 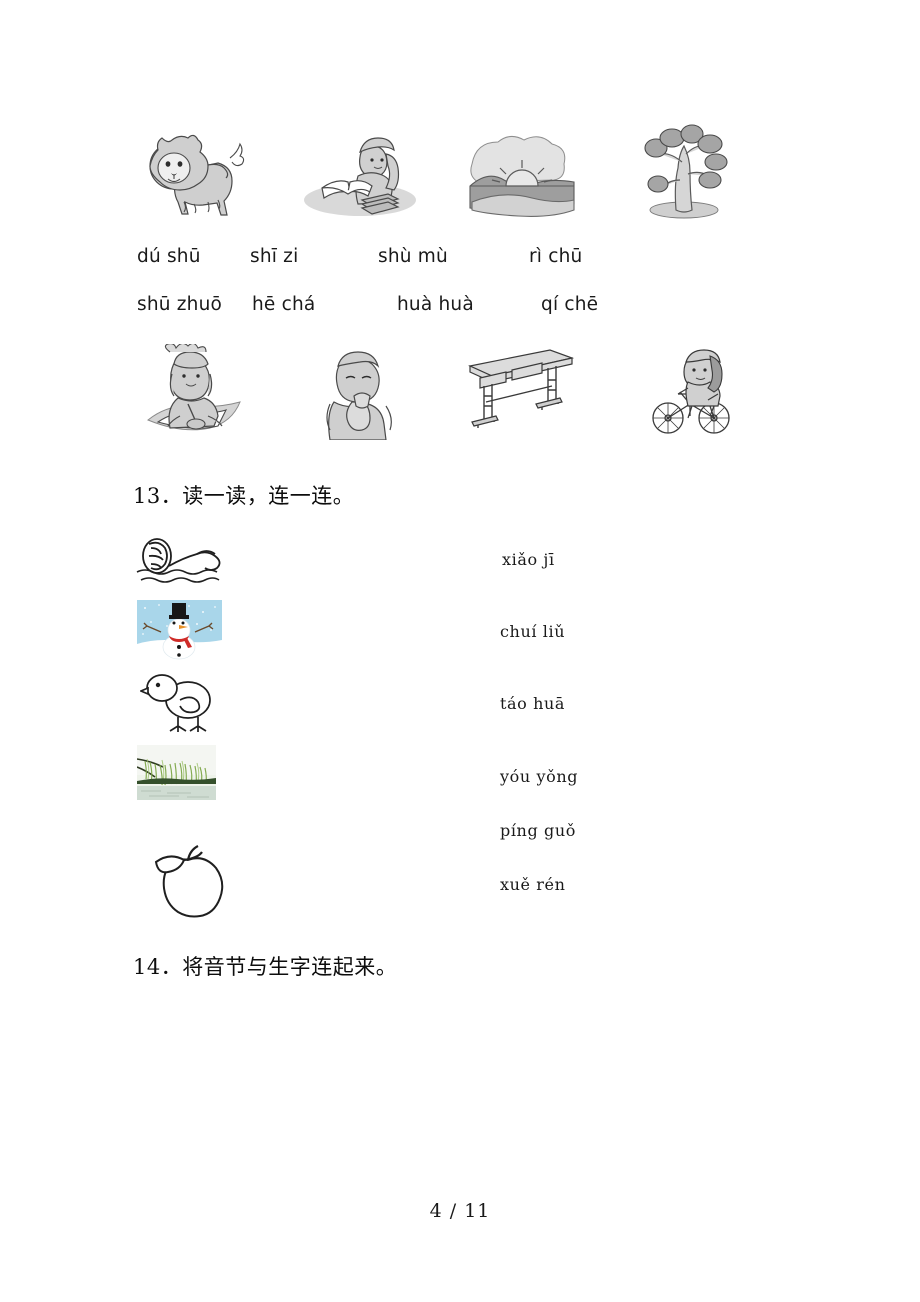 I want to click on word-hua-hua: huà huà, so click(x=435, y=304).